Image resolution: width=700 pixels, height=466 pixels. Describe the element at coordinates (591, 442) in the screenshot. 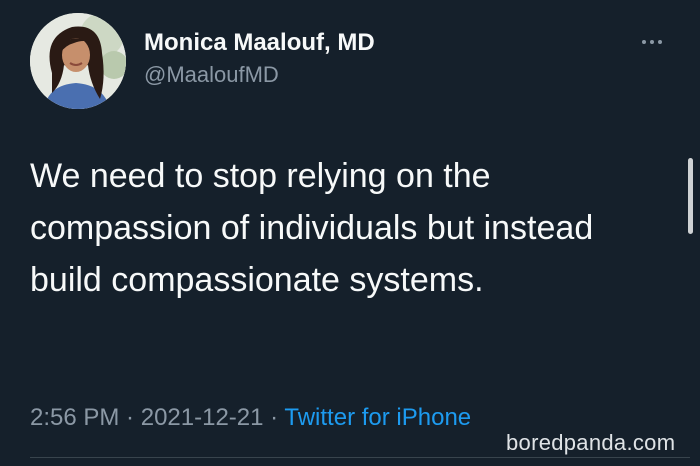

I see `watermark: boredpanda.com` at that location.